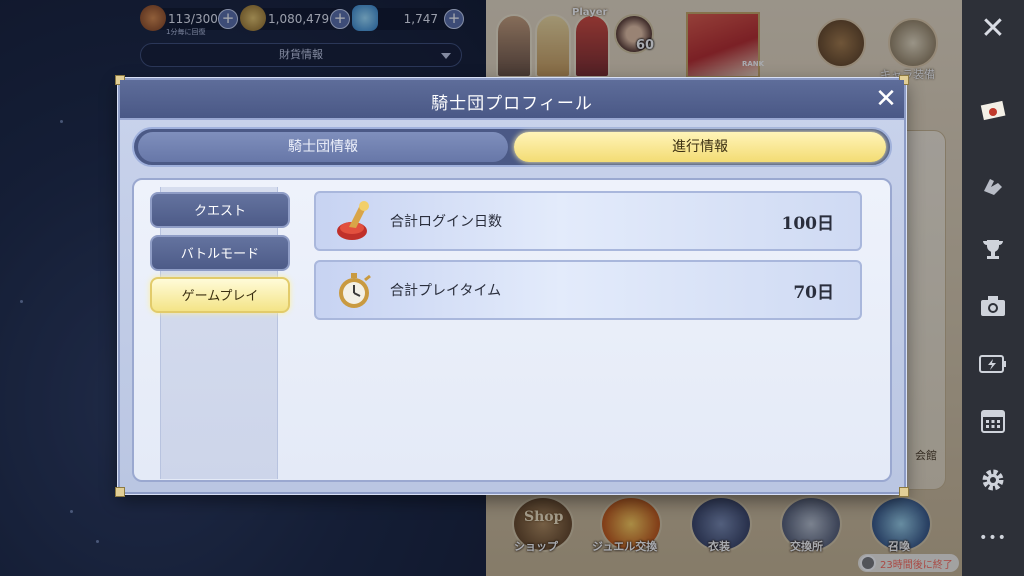 Image resolution: width=1024 pixels, height=576 pixels. I want to click on category-nav-column, so click(219, 333).